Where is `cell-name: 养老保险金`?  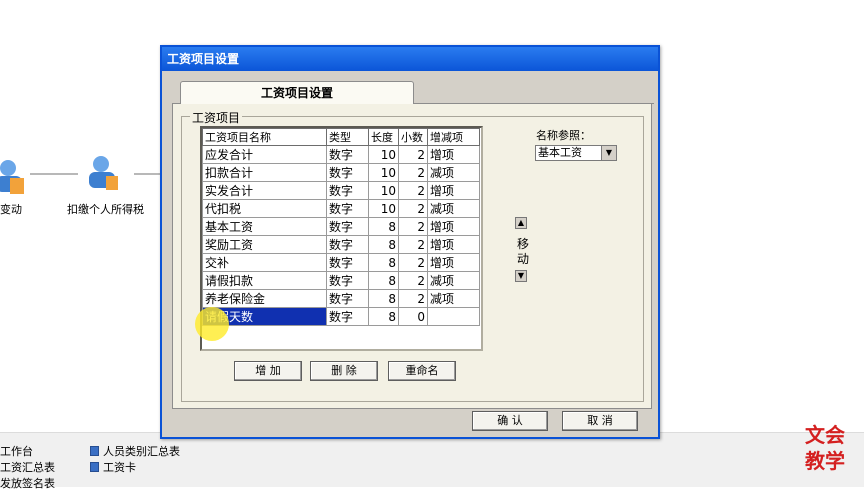 cell-name: 养老保险金 is located at coordinates (264, 298).